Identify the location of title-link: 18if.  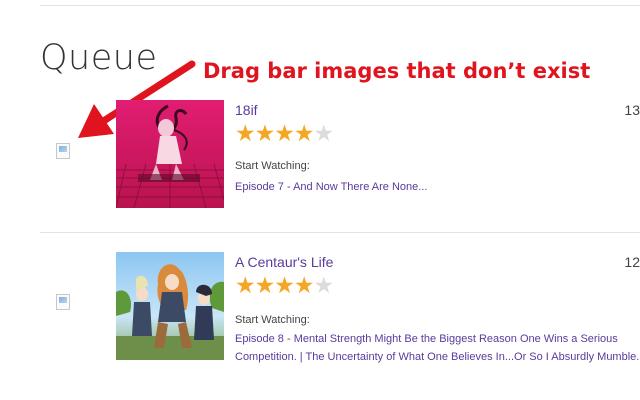
(246, 110).